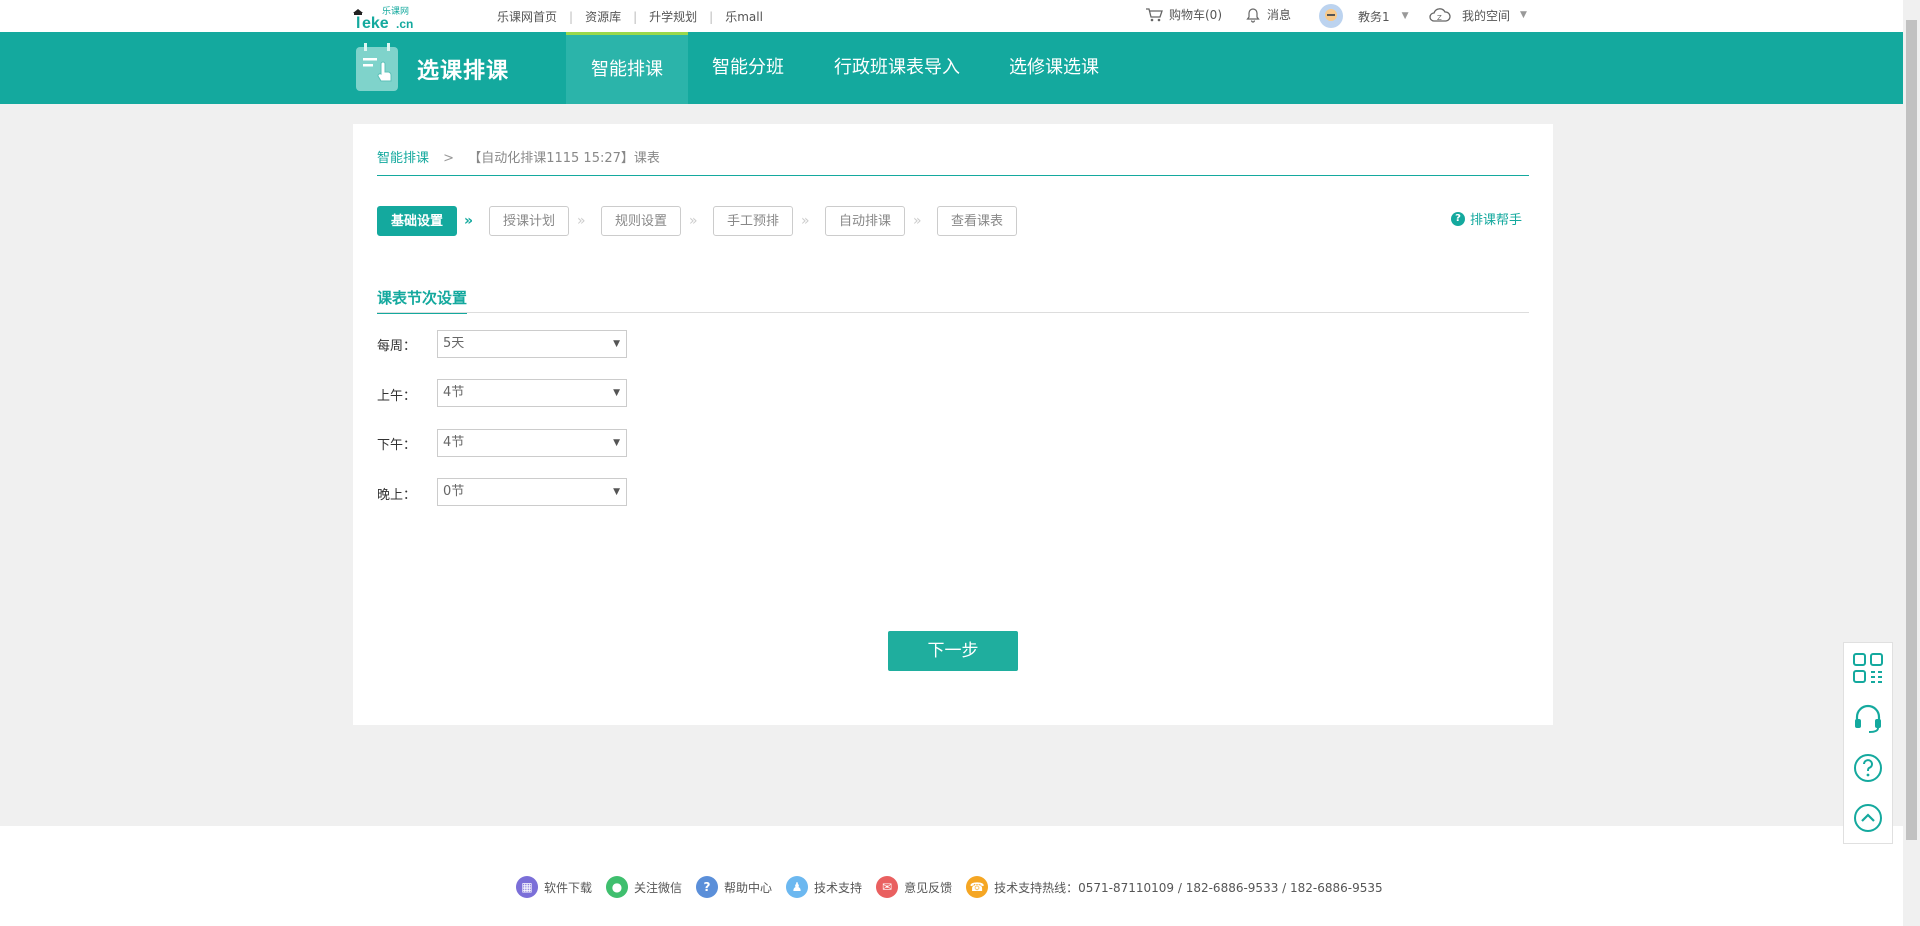  I want to click on footer-tech-support: ♟ 技术支持, so click(824, 887).